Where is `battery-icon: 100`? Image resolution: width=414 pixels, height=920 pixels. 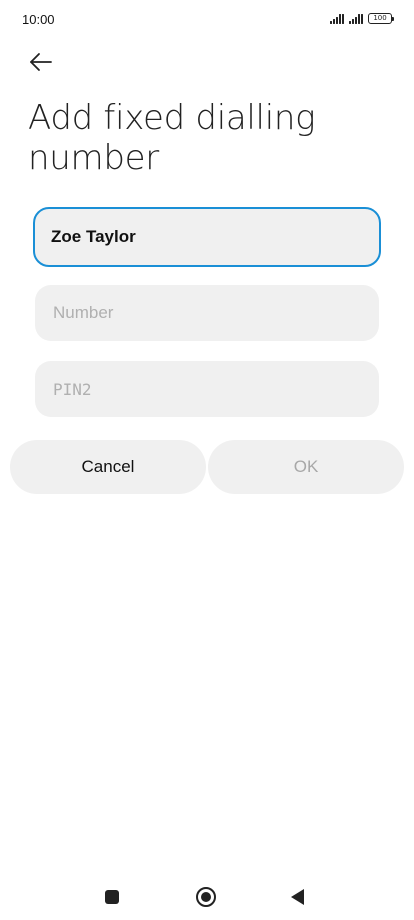
battery-icon: 100 is located at coordinates (381, 18).